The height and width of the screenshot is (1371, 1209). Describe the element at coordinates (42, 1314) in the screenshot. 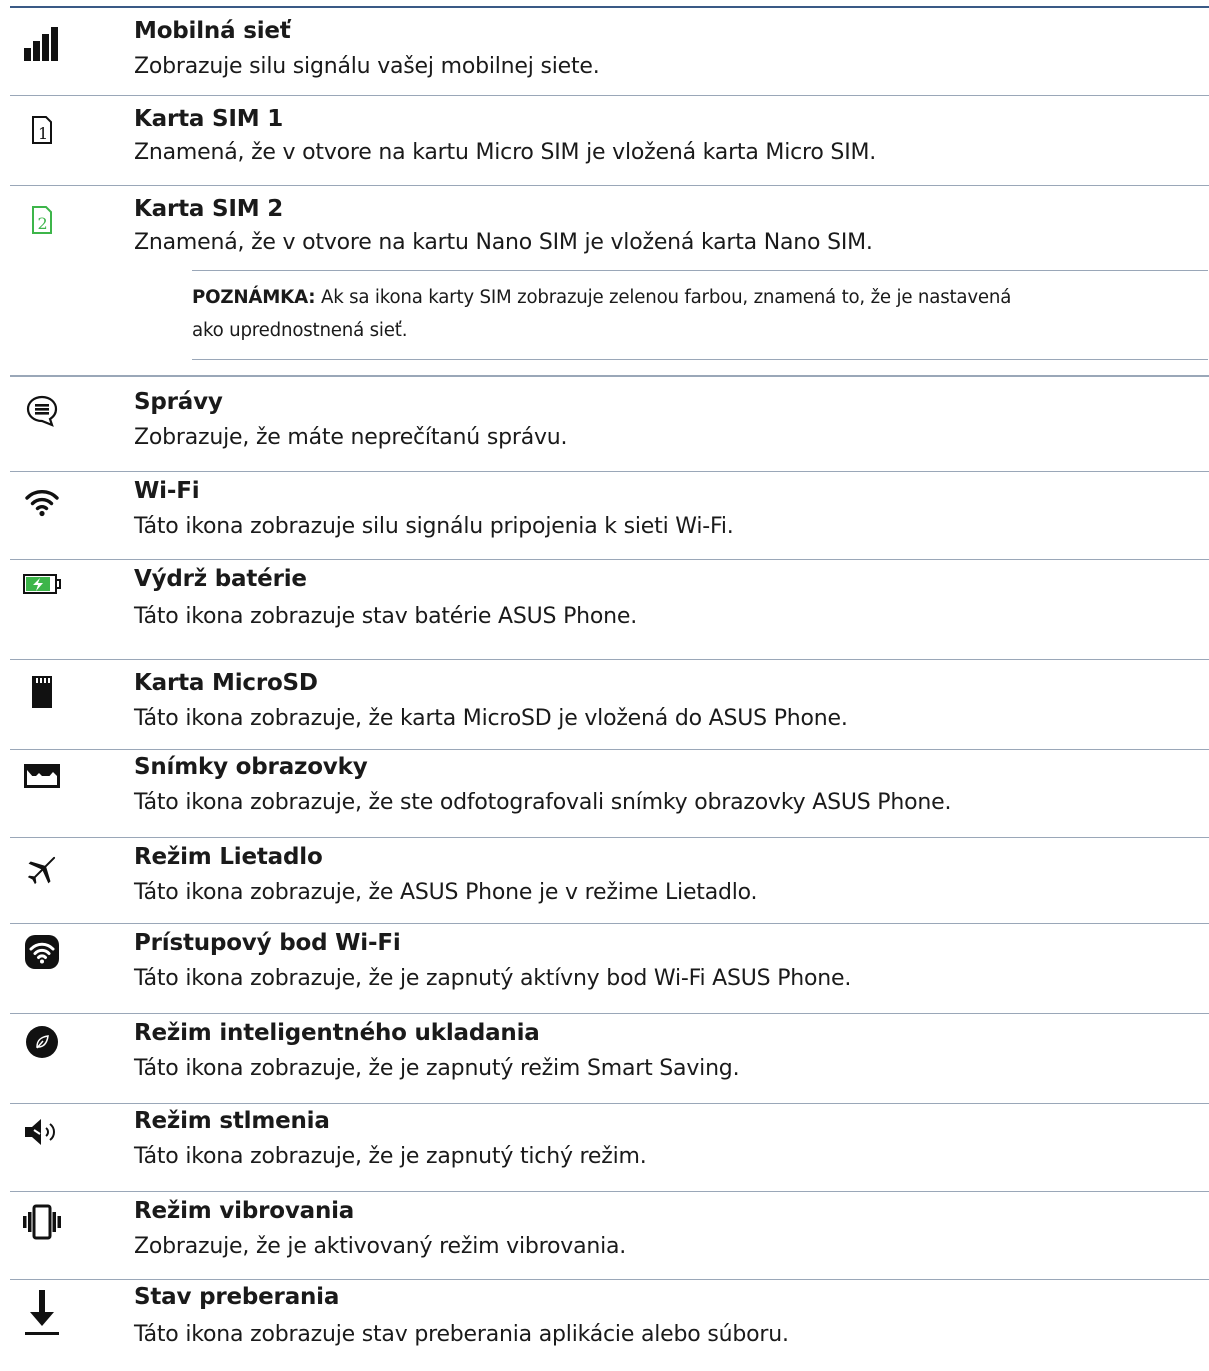

I see `download-icon` at that location.